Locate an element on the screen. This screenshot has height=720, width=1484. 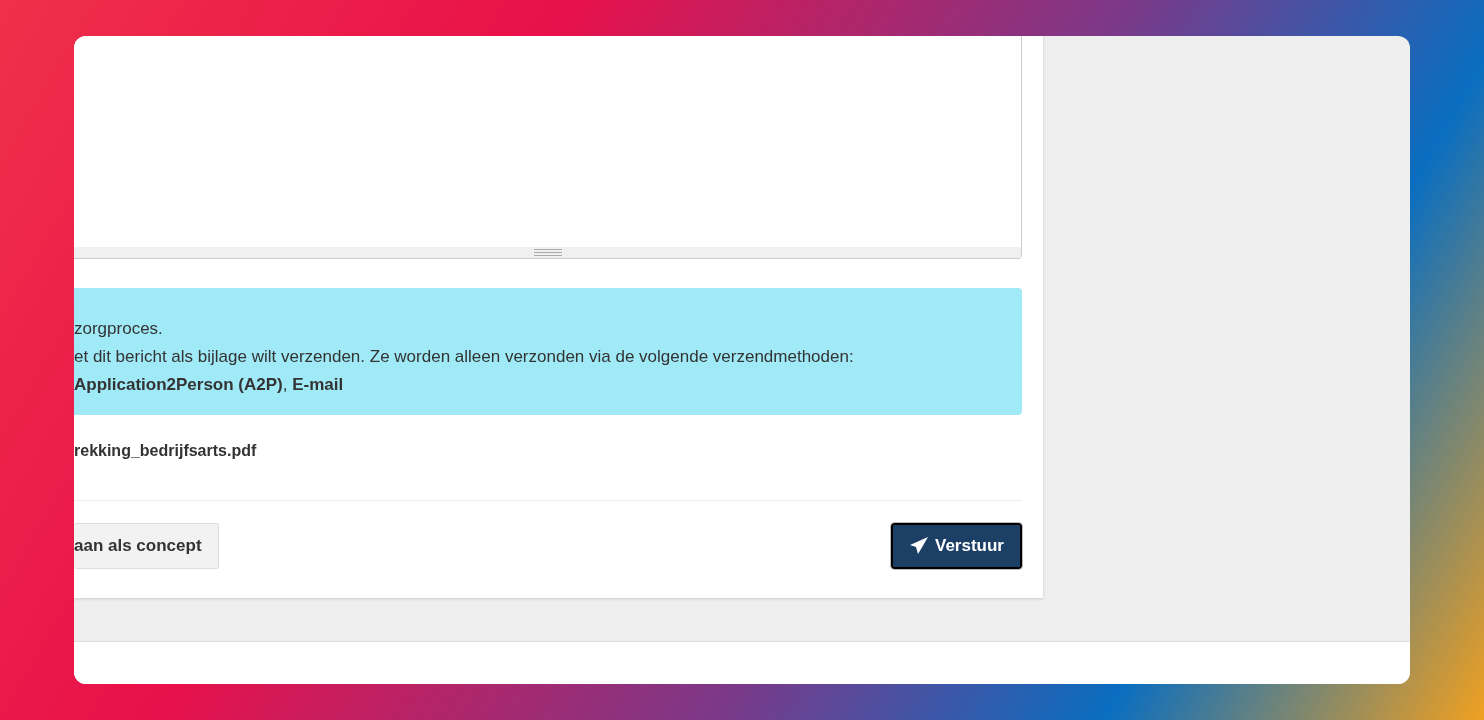
save-draft-button: aan als concept is located at coordinates (146, 546).